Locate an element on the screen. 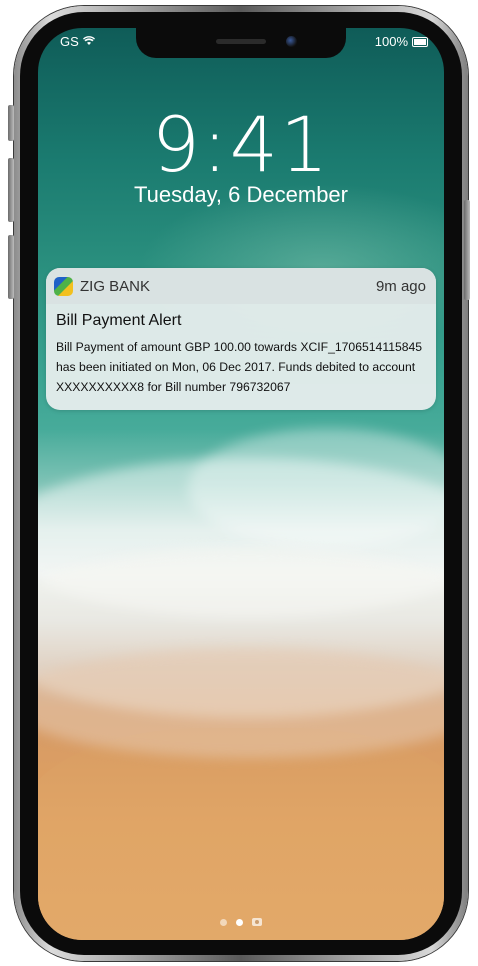  carrier-label: GS is located at coordinates (69, 41).